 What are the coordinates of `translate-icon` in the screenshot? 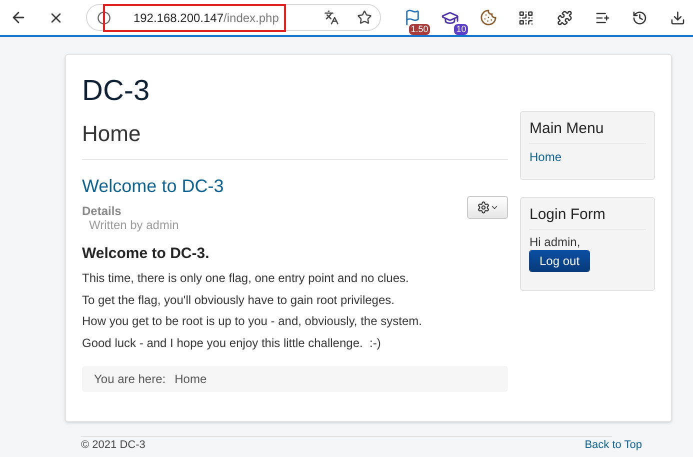 It's located at (332, 17).